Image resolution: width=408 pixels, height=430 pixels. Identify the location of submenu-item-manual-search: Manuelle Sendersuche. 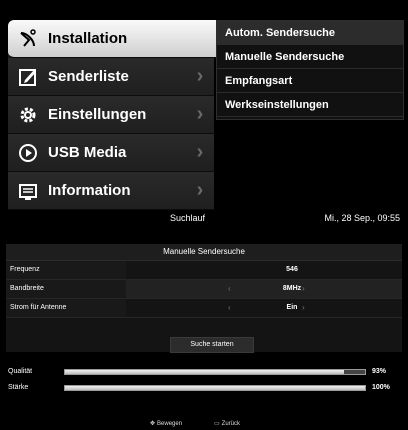
(310, 57).